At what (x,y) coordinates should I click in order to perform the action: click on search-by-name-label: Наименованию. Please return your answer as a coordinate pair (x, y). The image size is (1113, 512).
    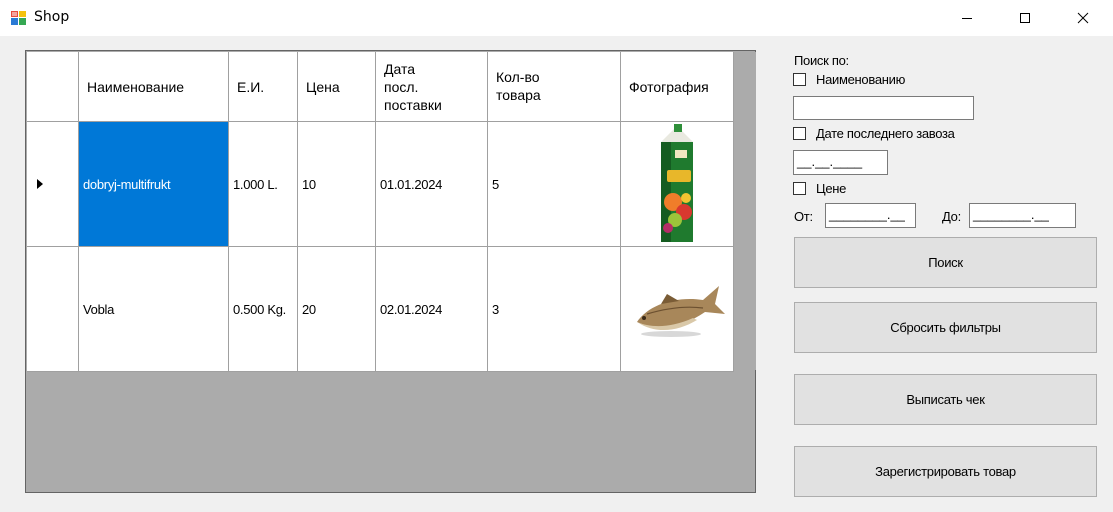
    Looking at the image, I should click on (860, 79).